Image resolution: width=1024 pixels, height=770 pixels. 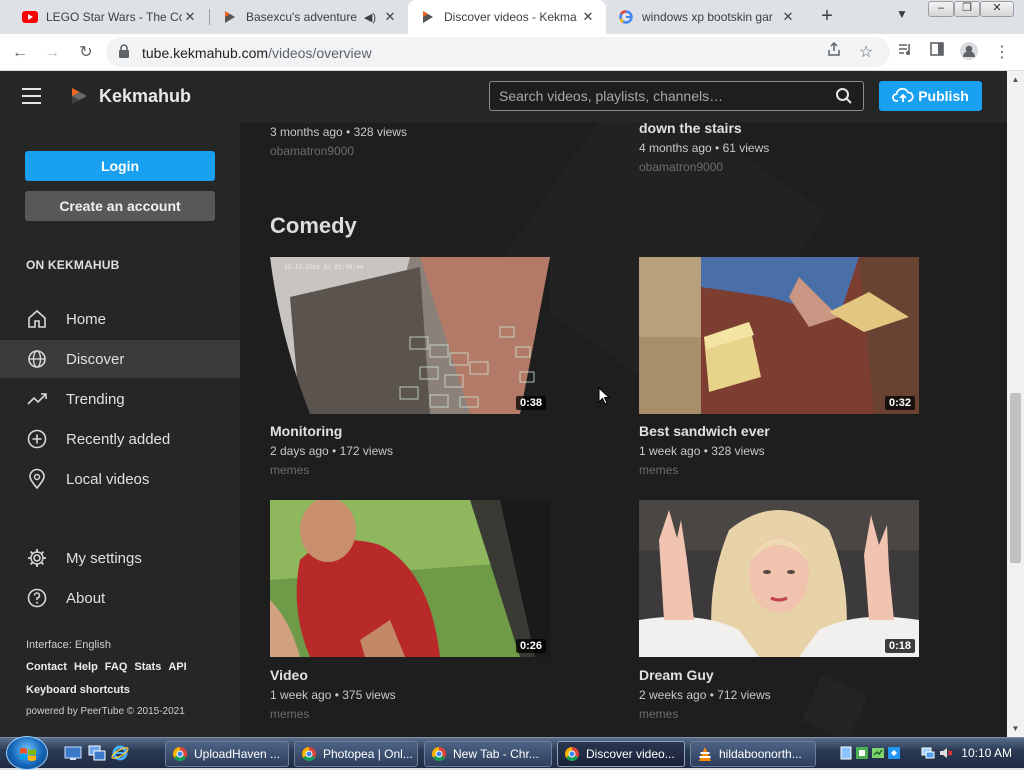 What do you see at coordinates (37, 439) in the screenshot?
I see `plus-circle-icon` at bounding box center [37, 439].